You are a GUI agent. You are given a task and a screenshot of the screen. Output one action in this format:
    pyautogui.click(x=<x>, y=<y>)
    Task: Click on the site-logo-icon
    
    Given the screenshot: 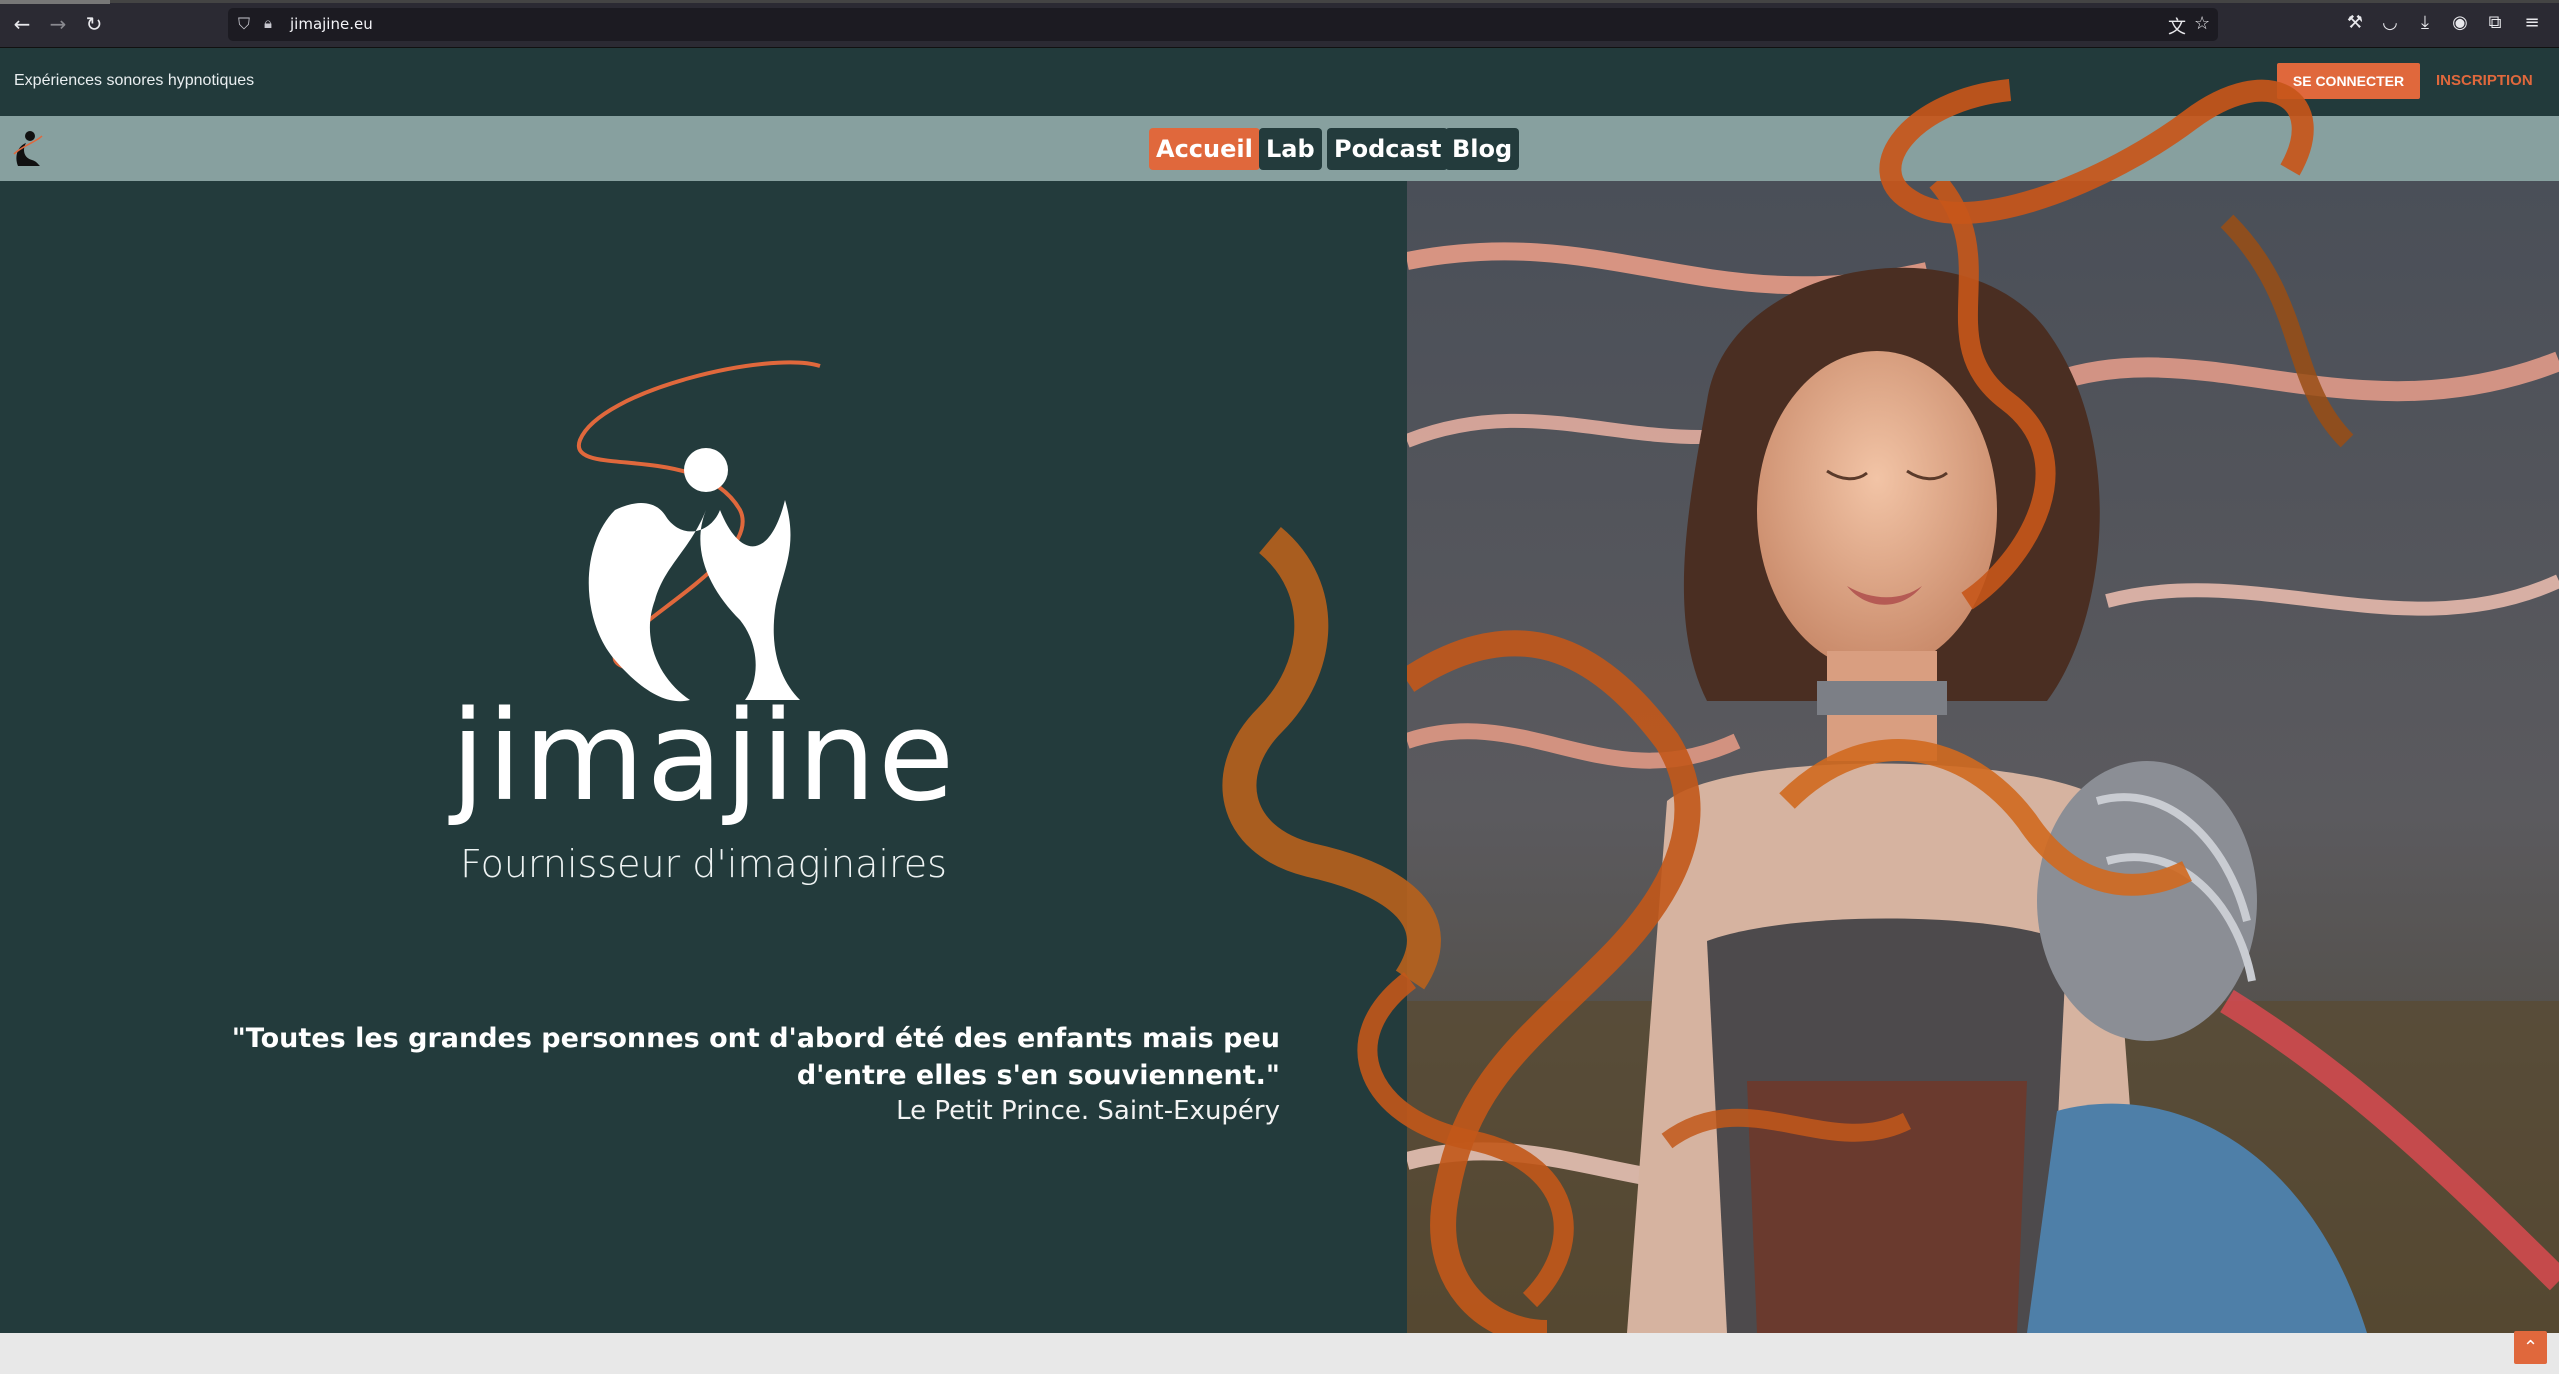 What is the action you would take?
    pyautogui.click(x=28, y=149)
    